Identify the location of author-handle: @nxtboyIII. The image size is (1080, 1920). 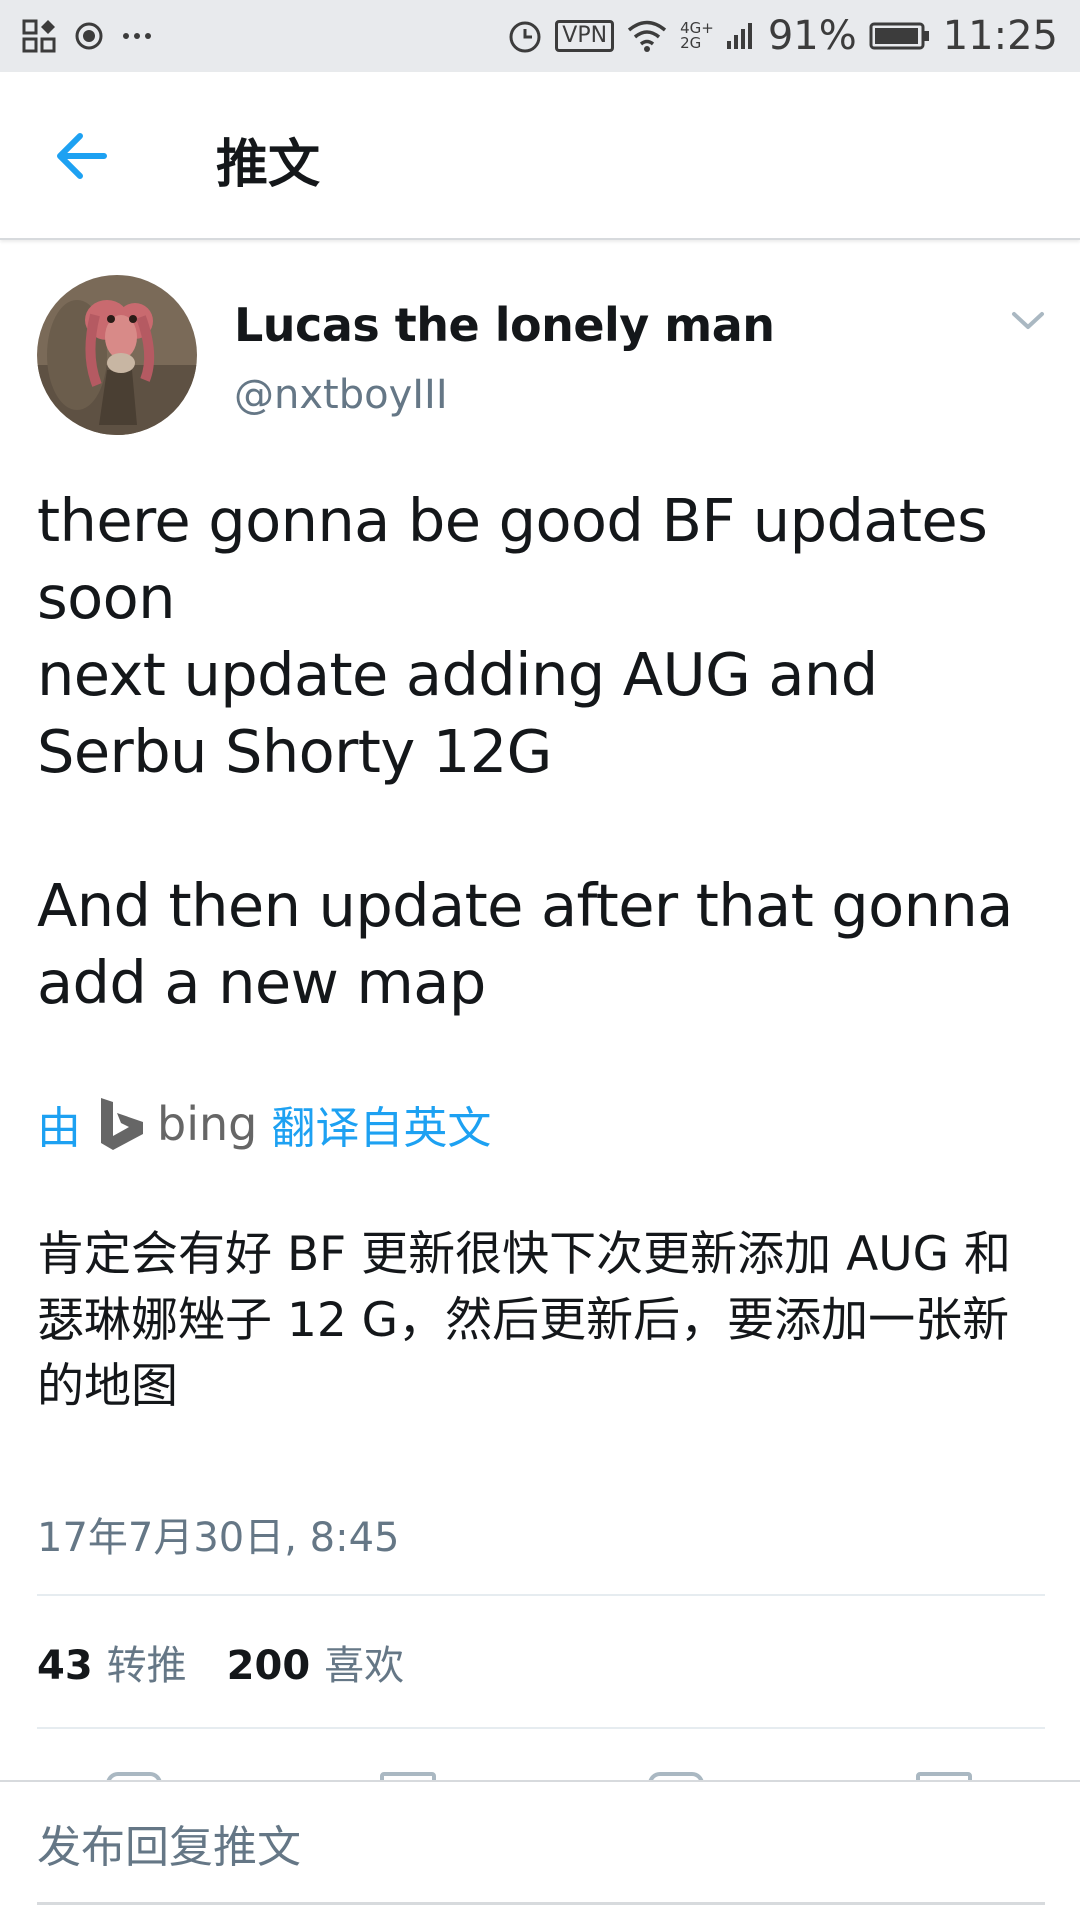
(341, 395).